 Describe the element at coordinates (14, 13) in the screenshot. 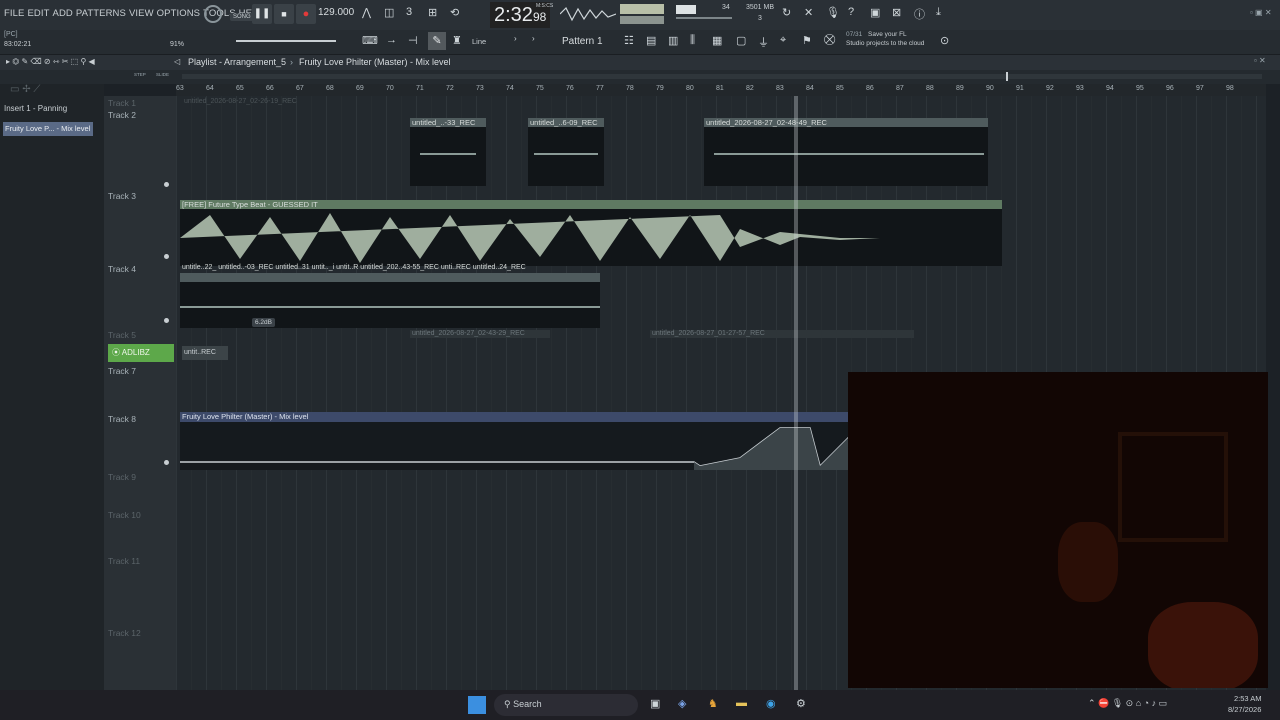

I see `menu-file: FILE` at that location.